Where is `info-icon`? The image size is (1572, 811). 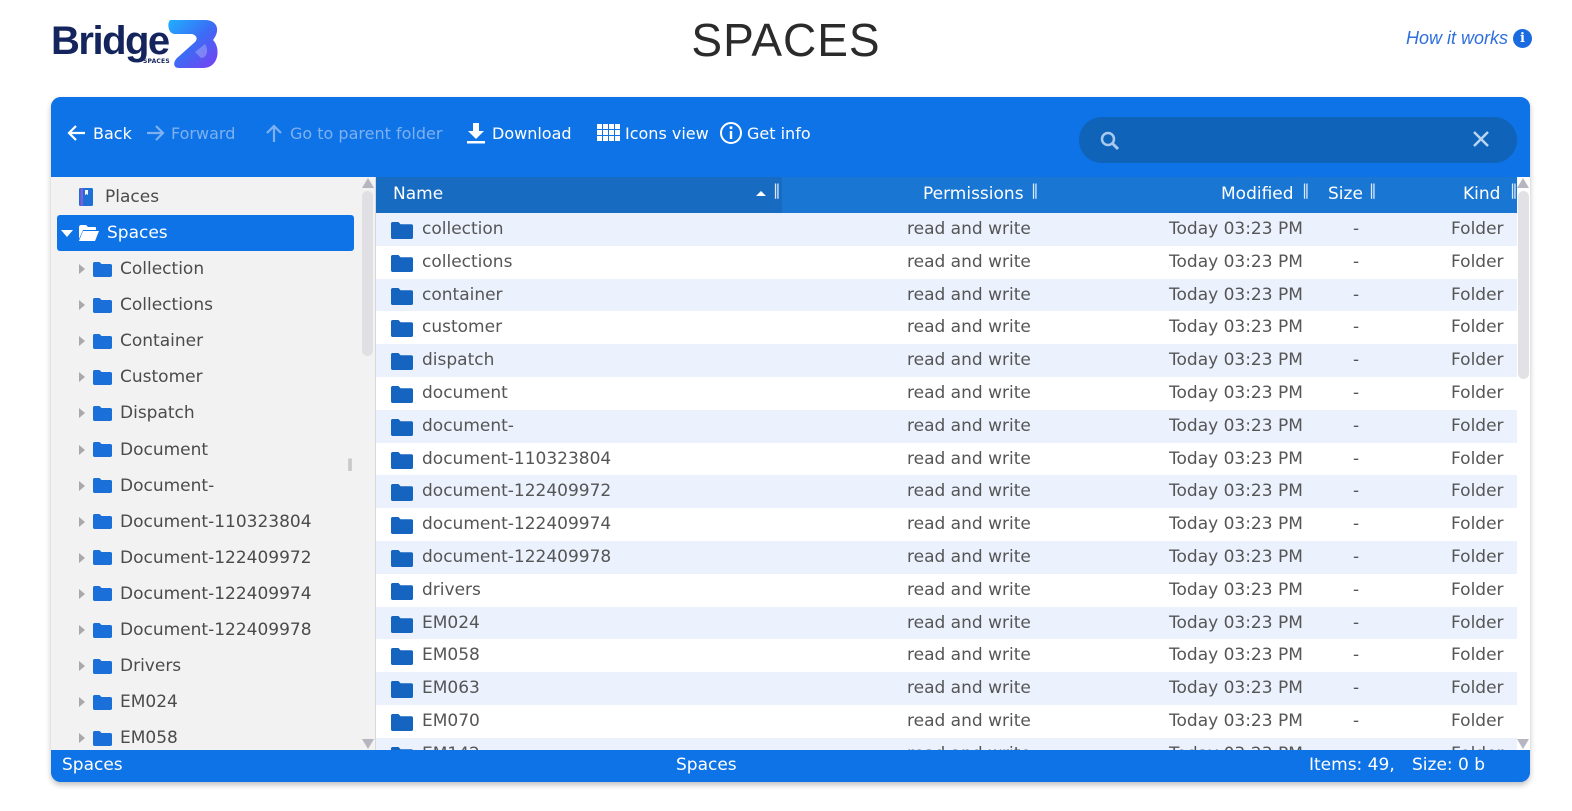 info-icon is located at coordinates (731, 133).